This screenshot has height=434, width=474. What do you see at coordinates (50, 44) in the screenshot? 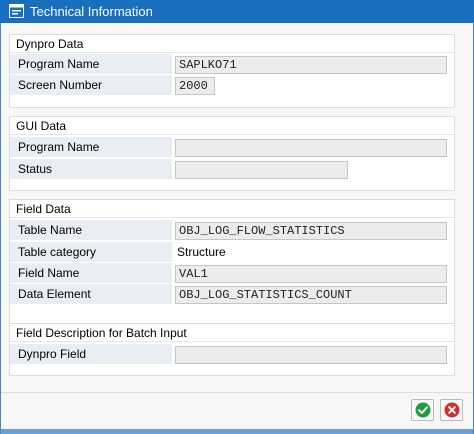
I see `dynpro-data-title: Dynpro Data` at bounding box center [50, 44].